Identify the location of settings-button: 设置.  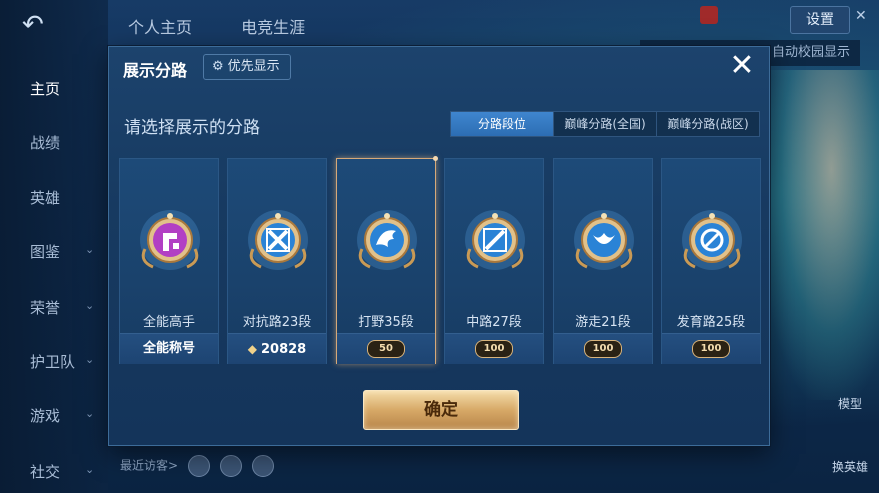
(820, 20).